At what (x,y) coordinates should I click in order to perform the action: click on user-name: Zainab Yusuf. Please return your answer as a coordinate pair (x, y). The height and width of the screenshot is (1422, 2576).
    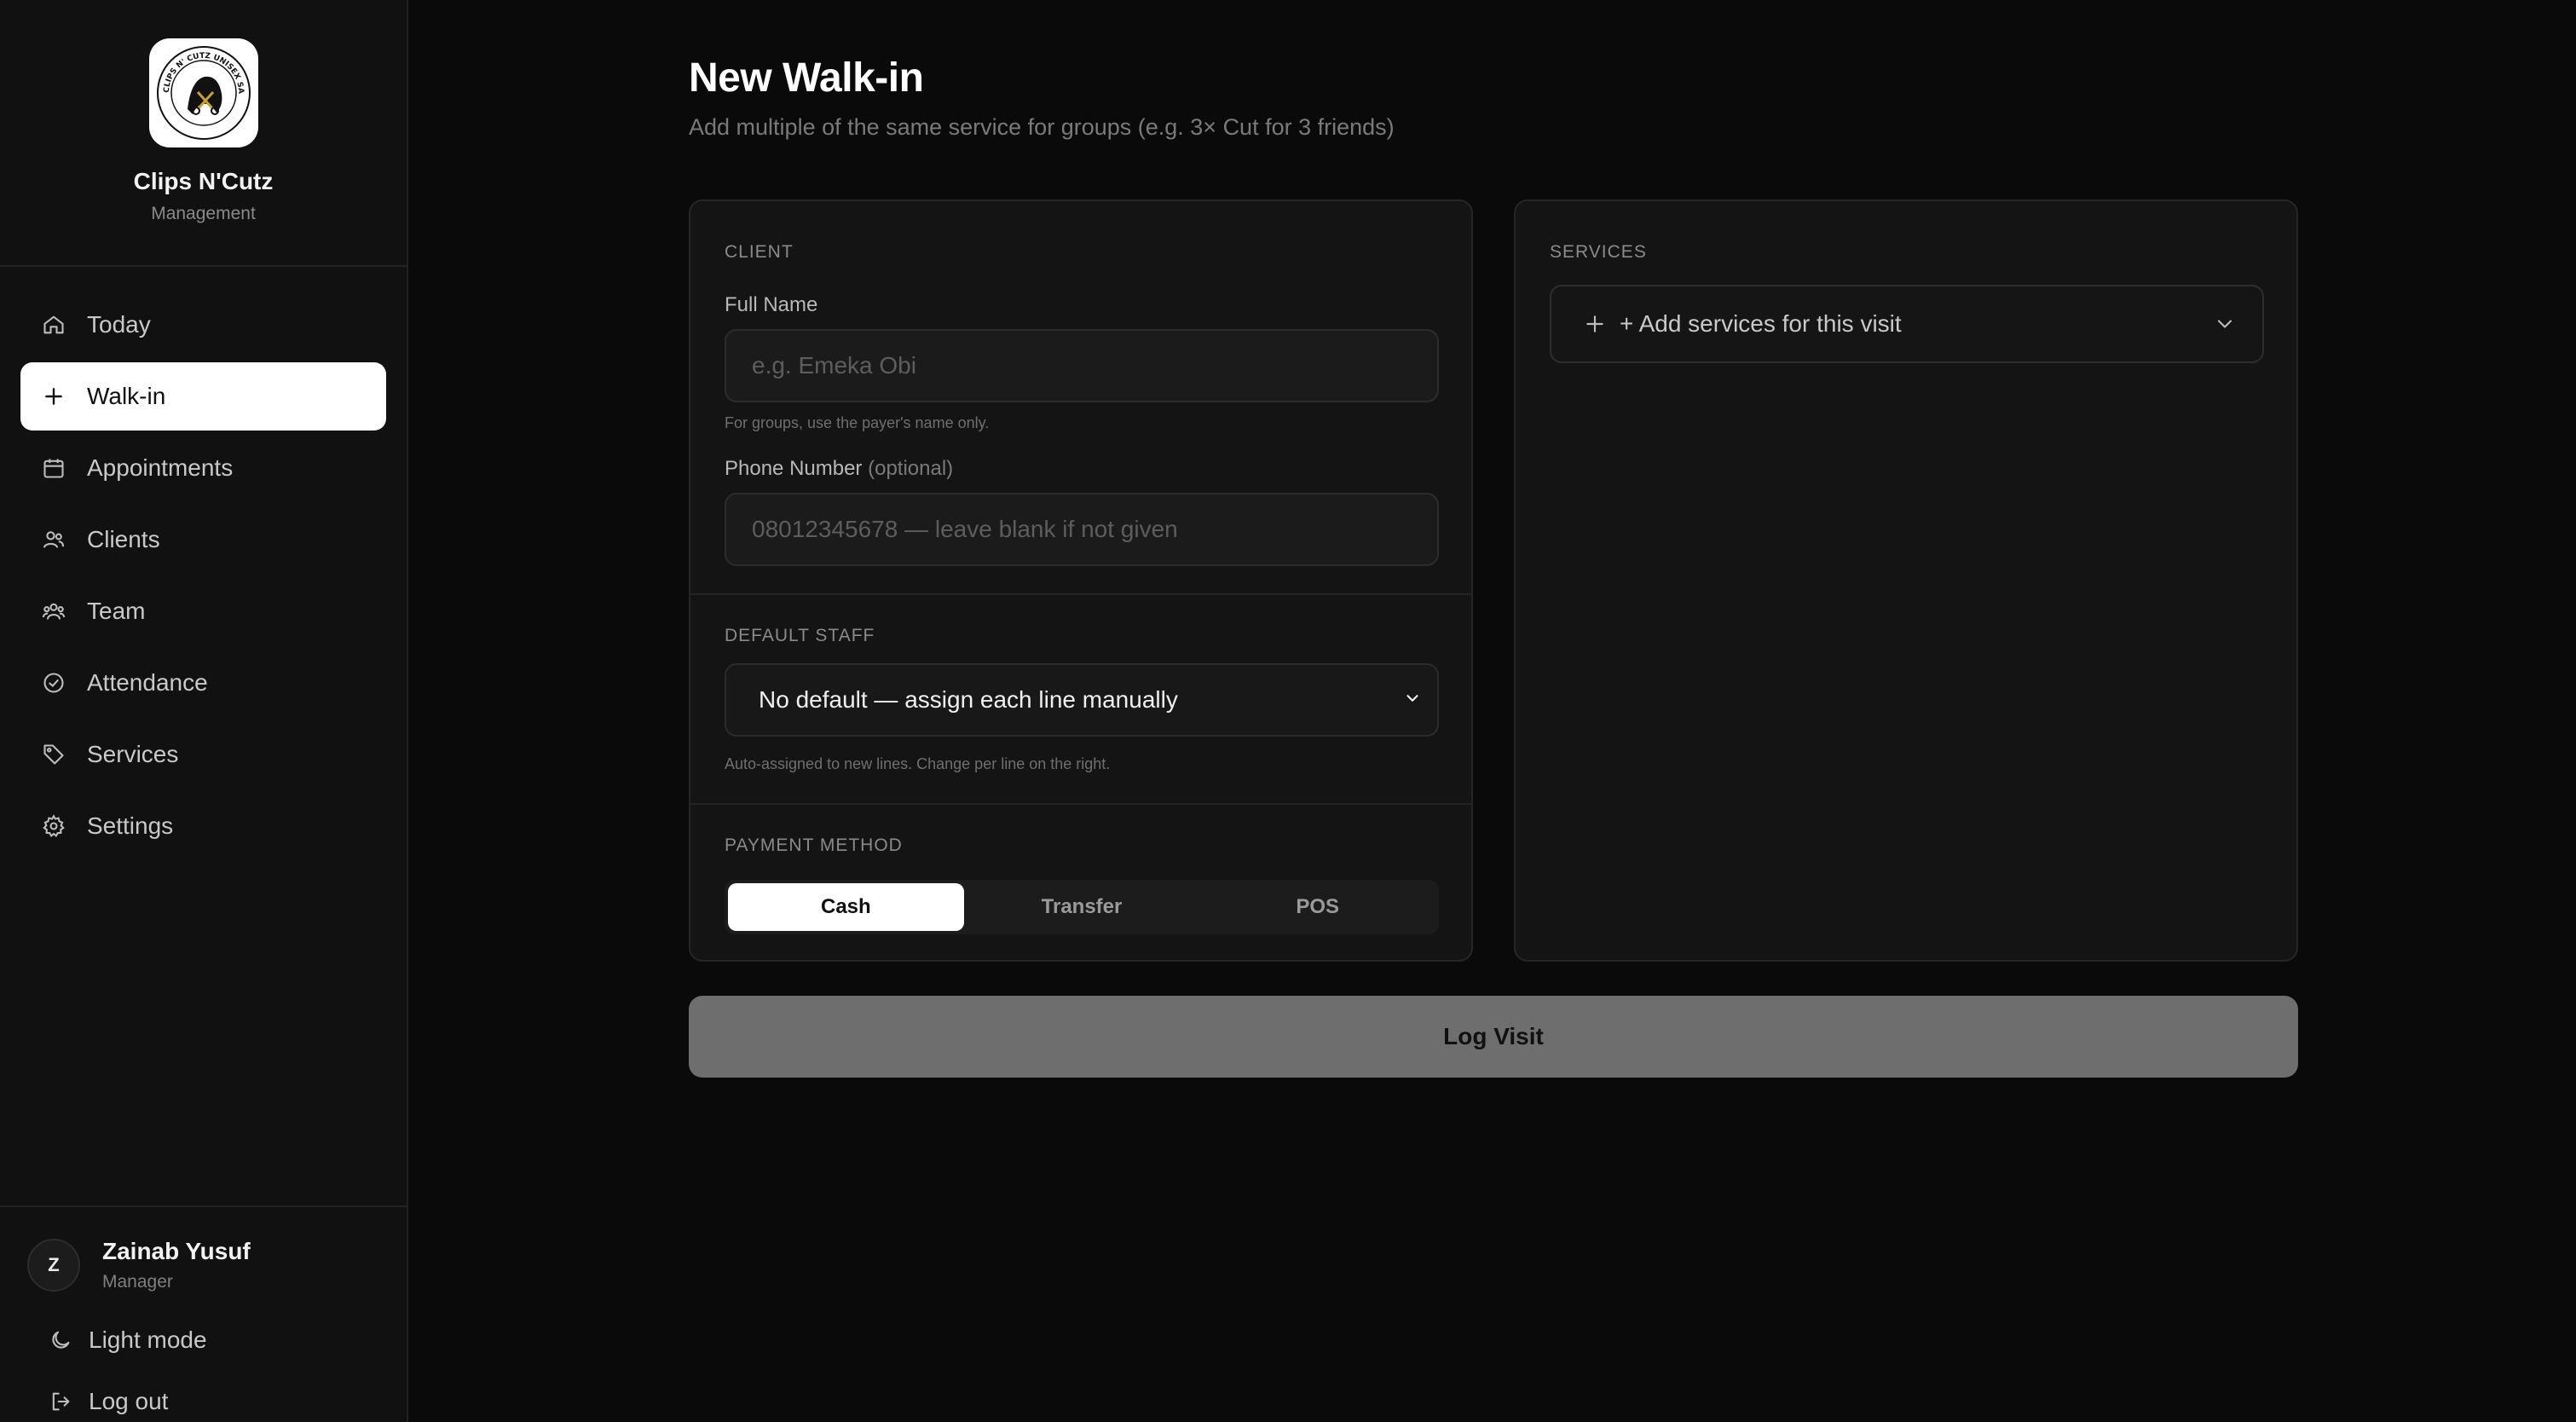
    Looking at the image, I should click on (176, 1251).